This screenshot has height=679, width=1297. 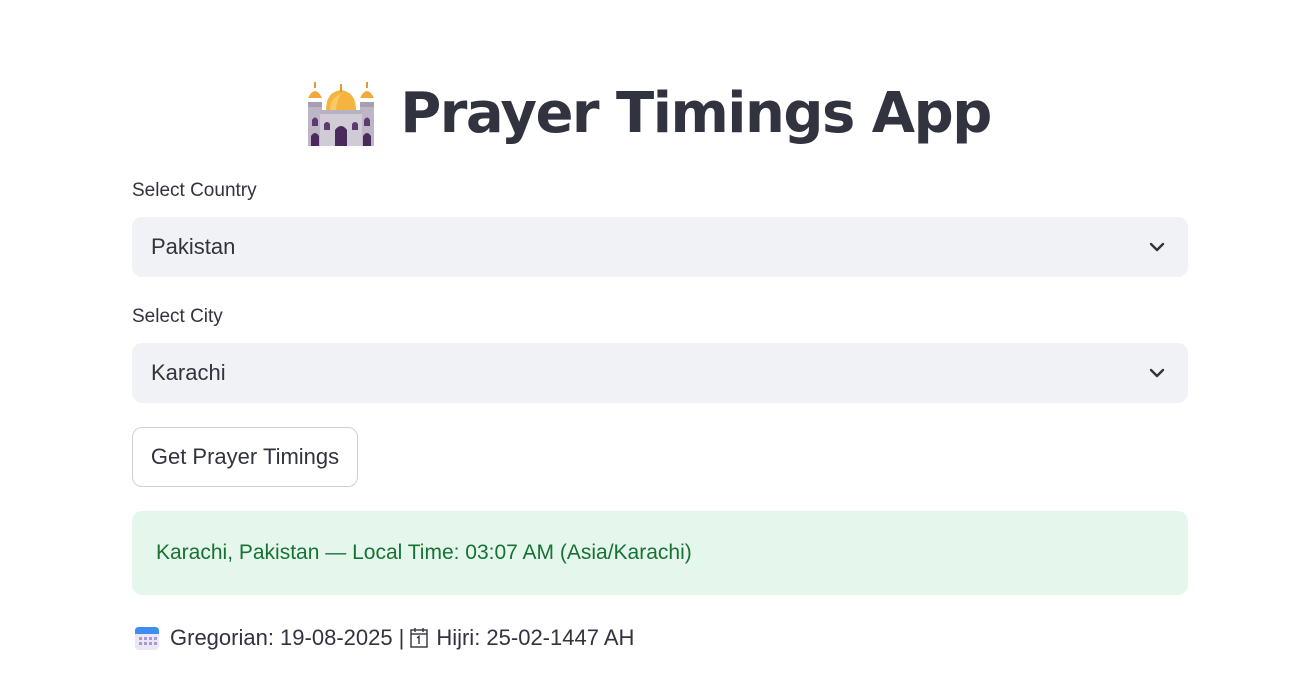 What do you see at coordinates (245, 457) in the screenshot?
I see `get-prayer-timings-button: Get Prayer Timings` at bounding box center [245, 457].